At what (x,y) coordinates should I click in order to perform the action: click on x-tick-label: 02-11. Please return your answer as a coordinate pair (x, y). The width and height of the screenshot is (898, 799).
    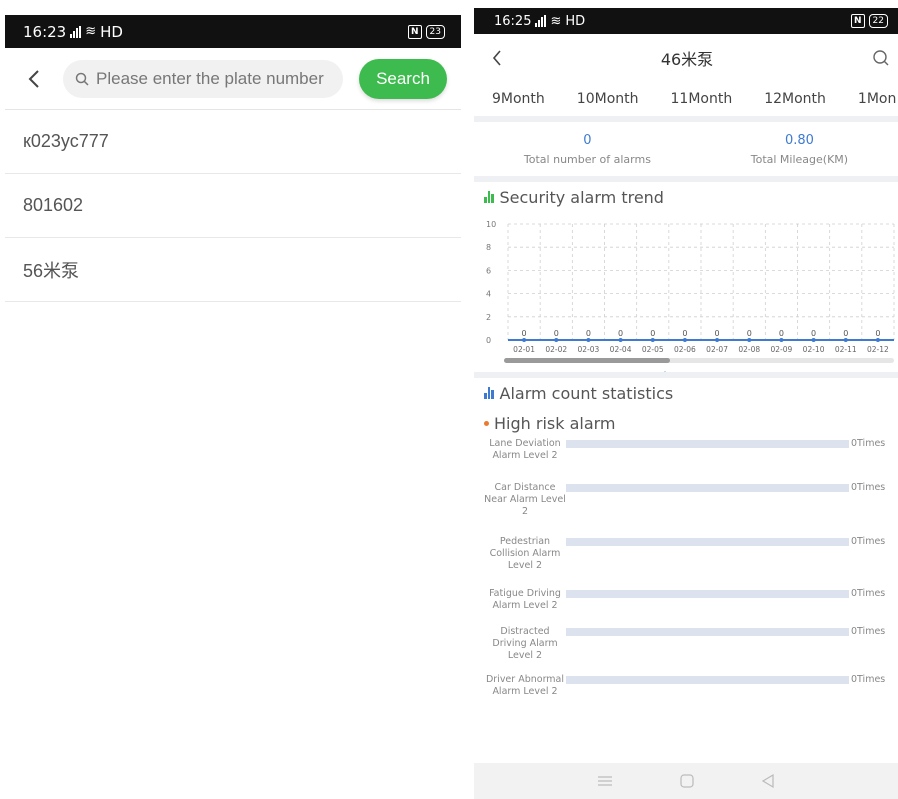
    Looking at the image, I should click on (846, 349).